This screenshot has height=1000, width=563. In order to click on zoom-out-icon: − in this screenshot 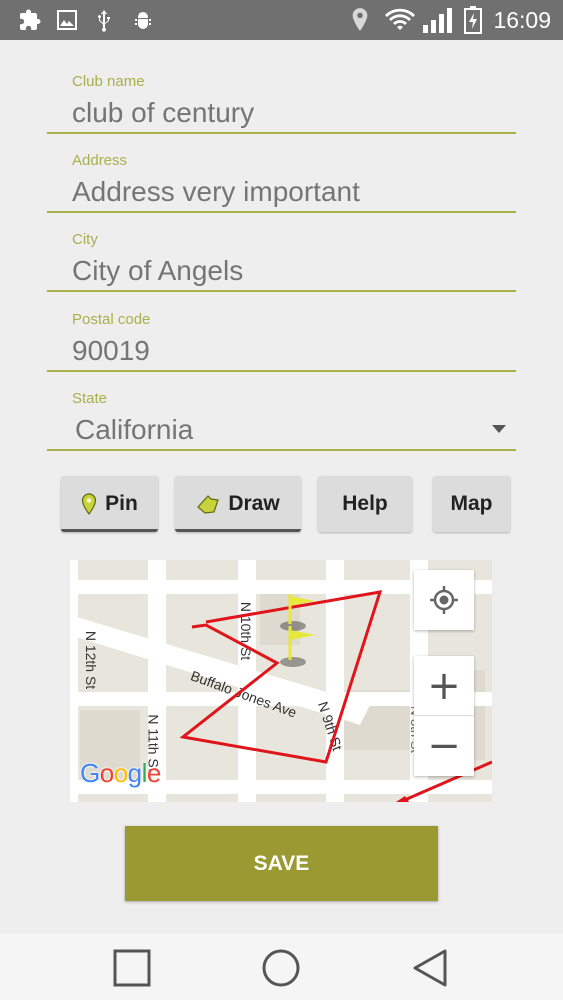, I will do `click(444, 746)`.